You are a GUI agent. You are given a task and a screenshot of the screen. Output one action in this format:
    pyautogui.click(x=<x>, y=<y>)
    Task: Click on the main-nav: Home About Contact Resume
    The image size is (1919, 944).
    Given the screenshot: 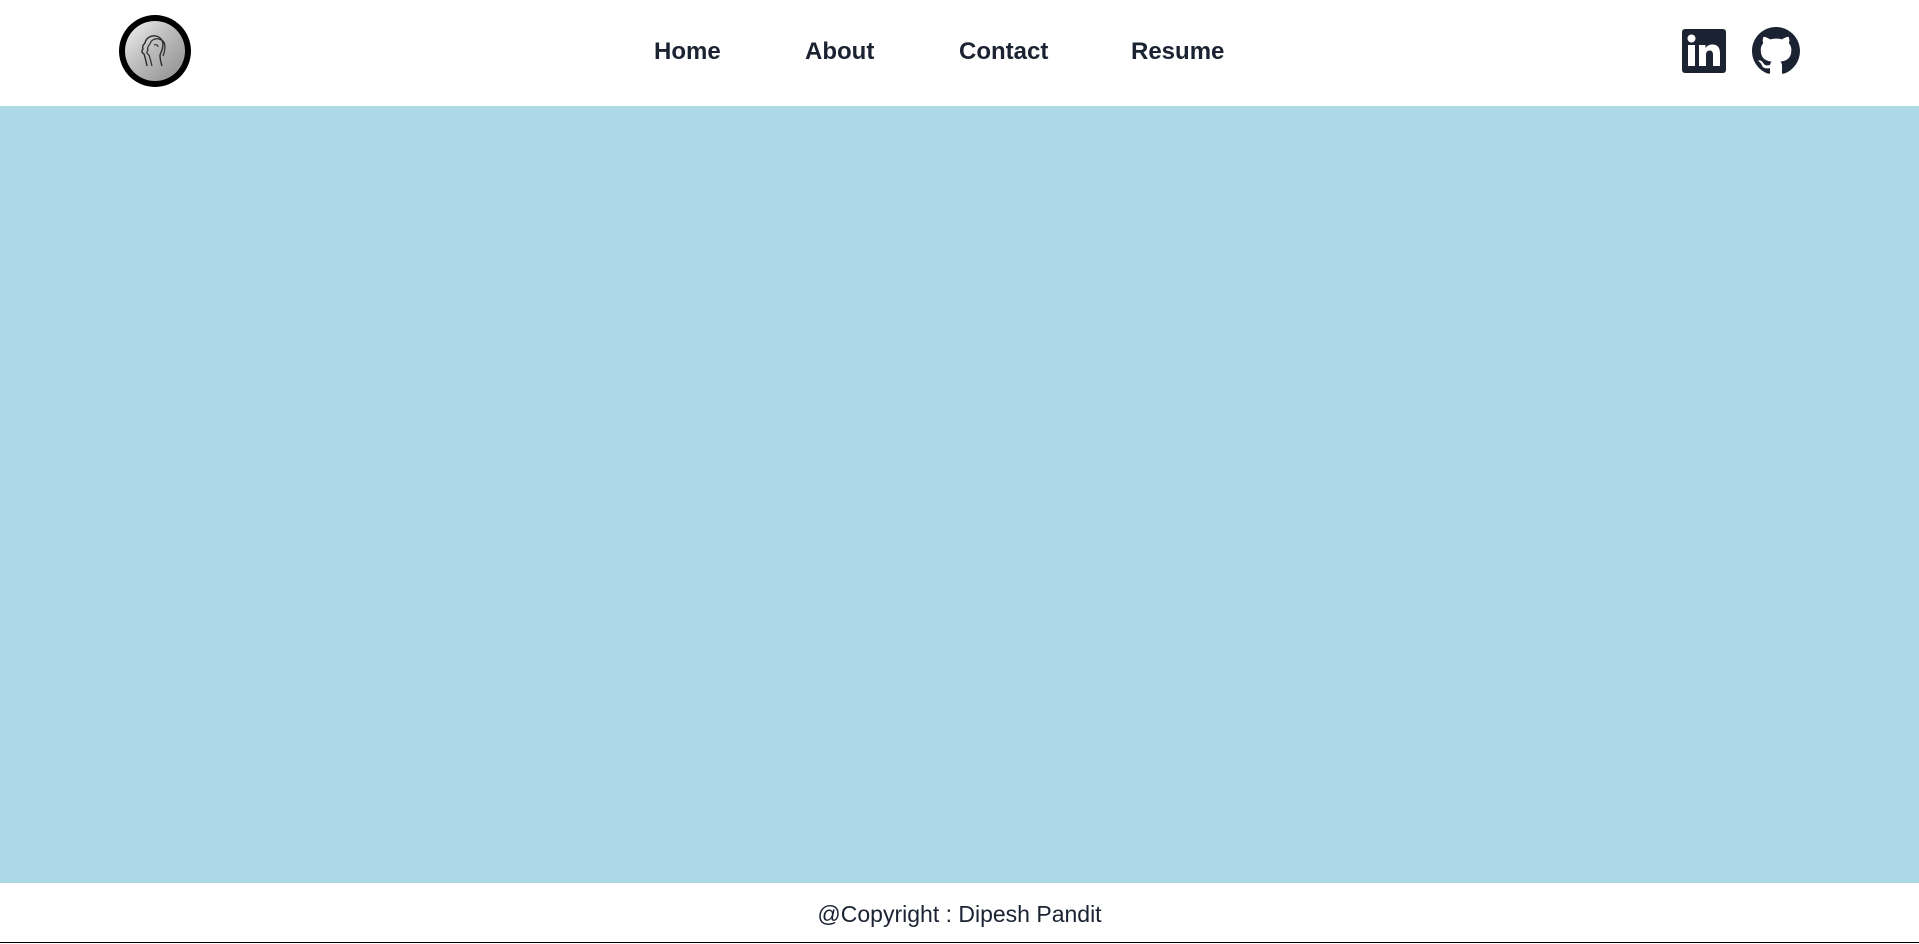 What is the action you would take?
    pyautogui.click(x=959, y=53)
    